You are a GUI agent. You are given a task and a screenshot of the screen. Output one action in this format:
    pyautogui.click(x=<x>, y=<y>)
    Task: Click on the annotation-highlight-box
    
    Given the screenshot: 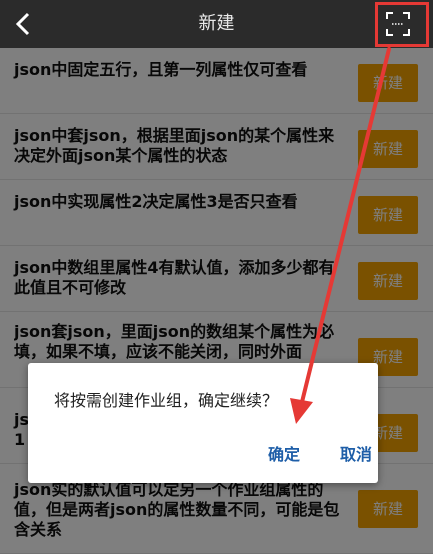 What is the action you would take?
    pyautogui.click(x=402, y=24)
    